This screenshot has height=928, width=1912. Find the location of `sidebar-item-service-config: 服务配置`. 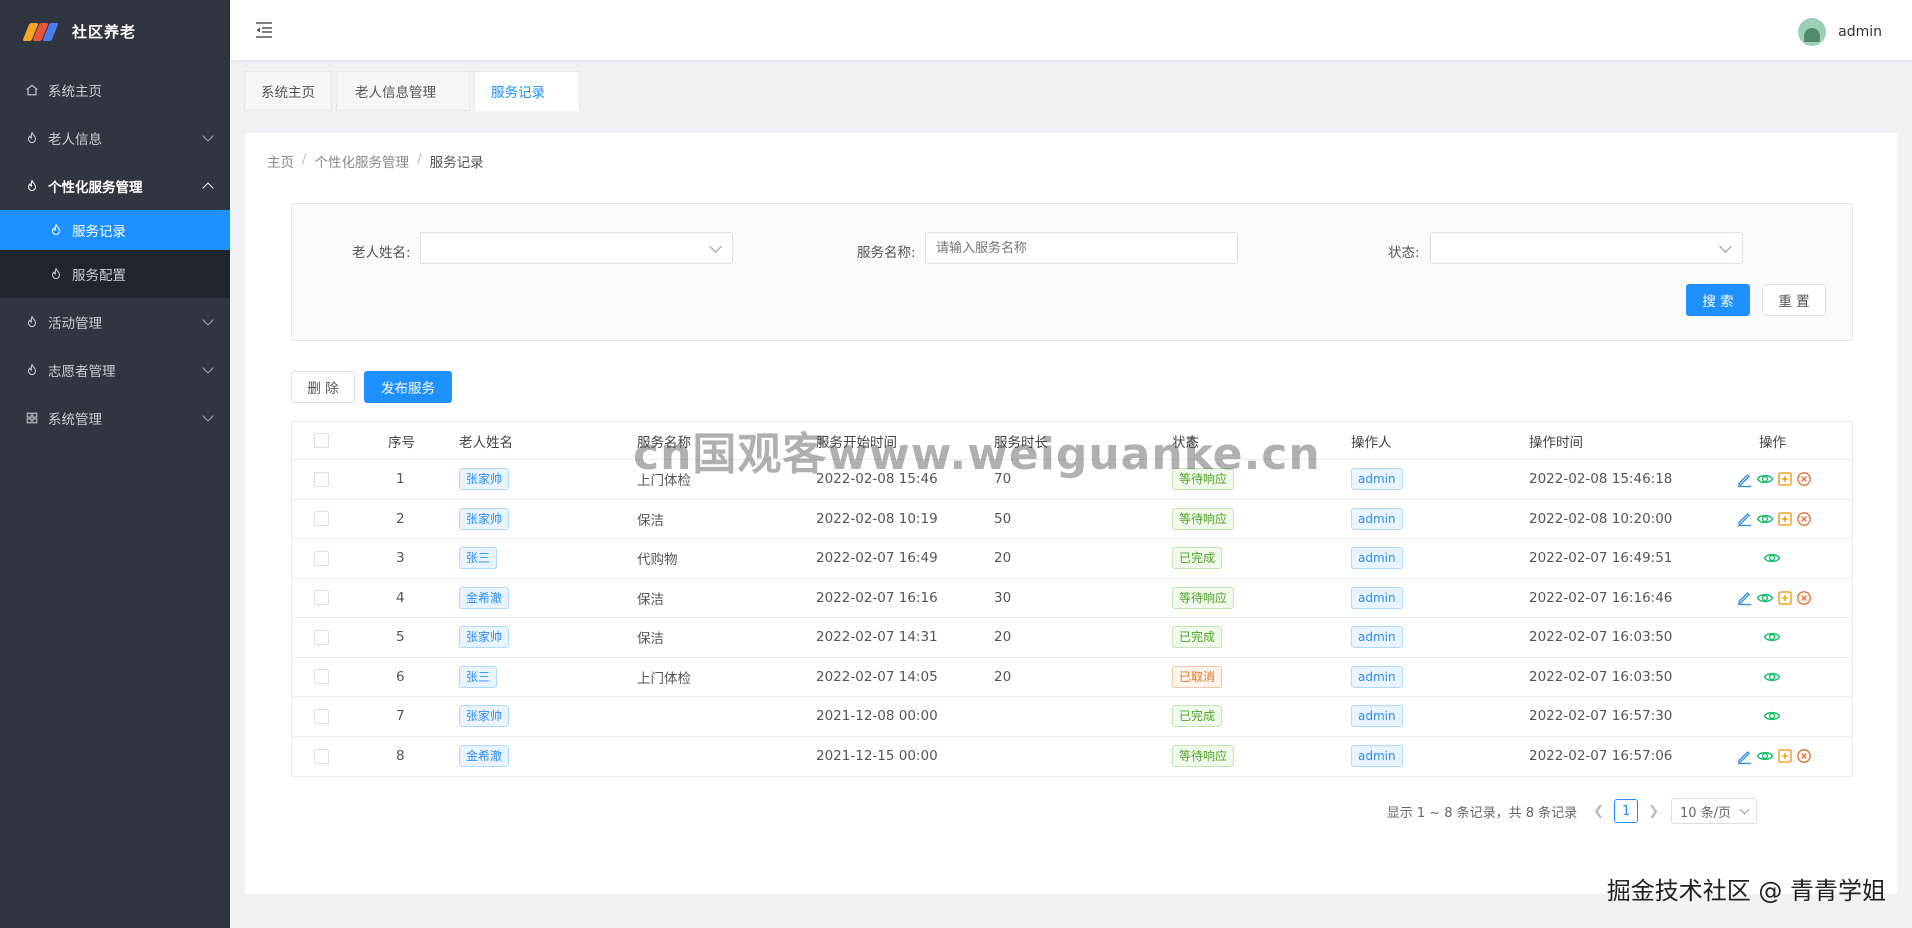

sidebar-item-service-config: 服务配置 is located at coordinates (115, 274).